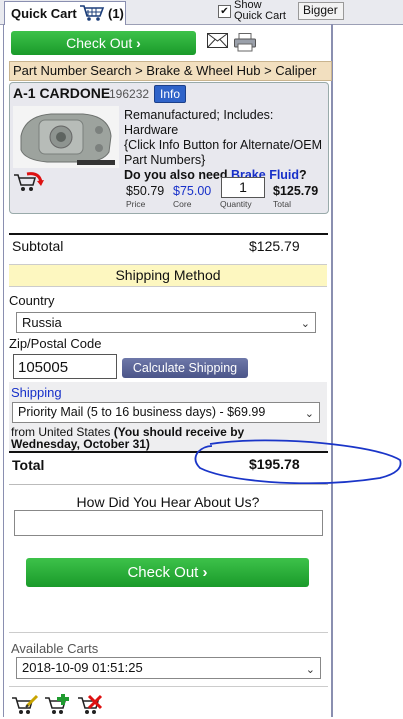 This screenshot has height=719, width=403. Describe the element at coordinates (185, 368) in the screenshot. I see `calculate-shipping-button: Calculate Shipping` at that location.